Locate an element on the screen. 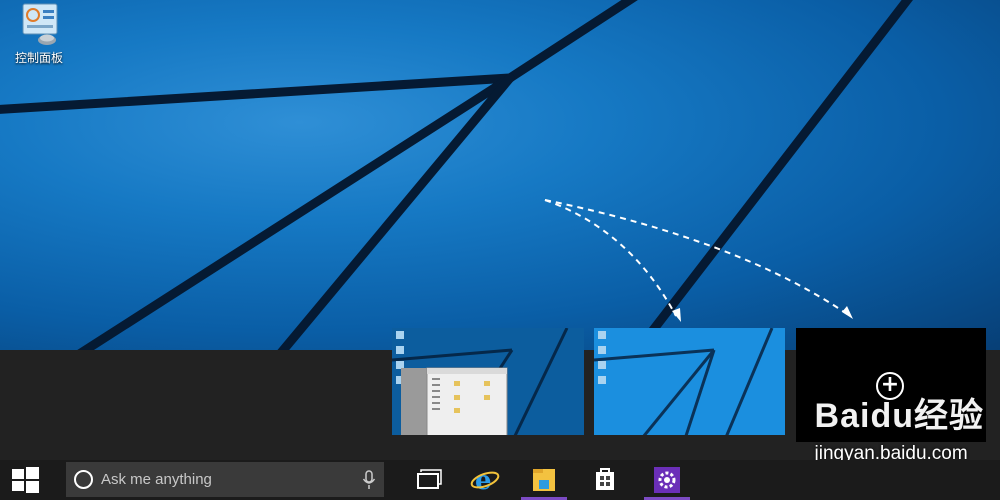 This screenshot has height=500, width=1000. store-button is located at coordinates (605, 480).